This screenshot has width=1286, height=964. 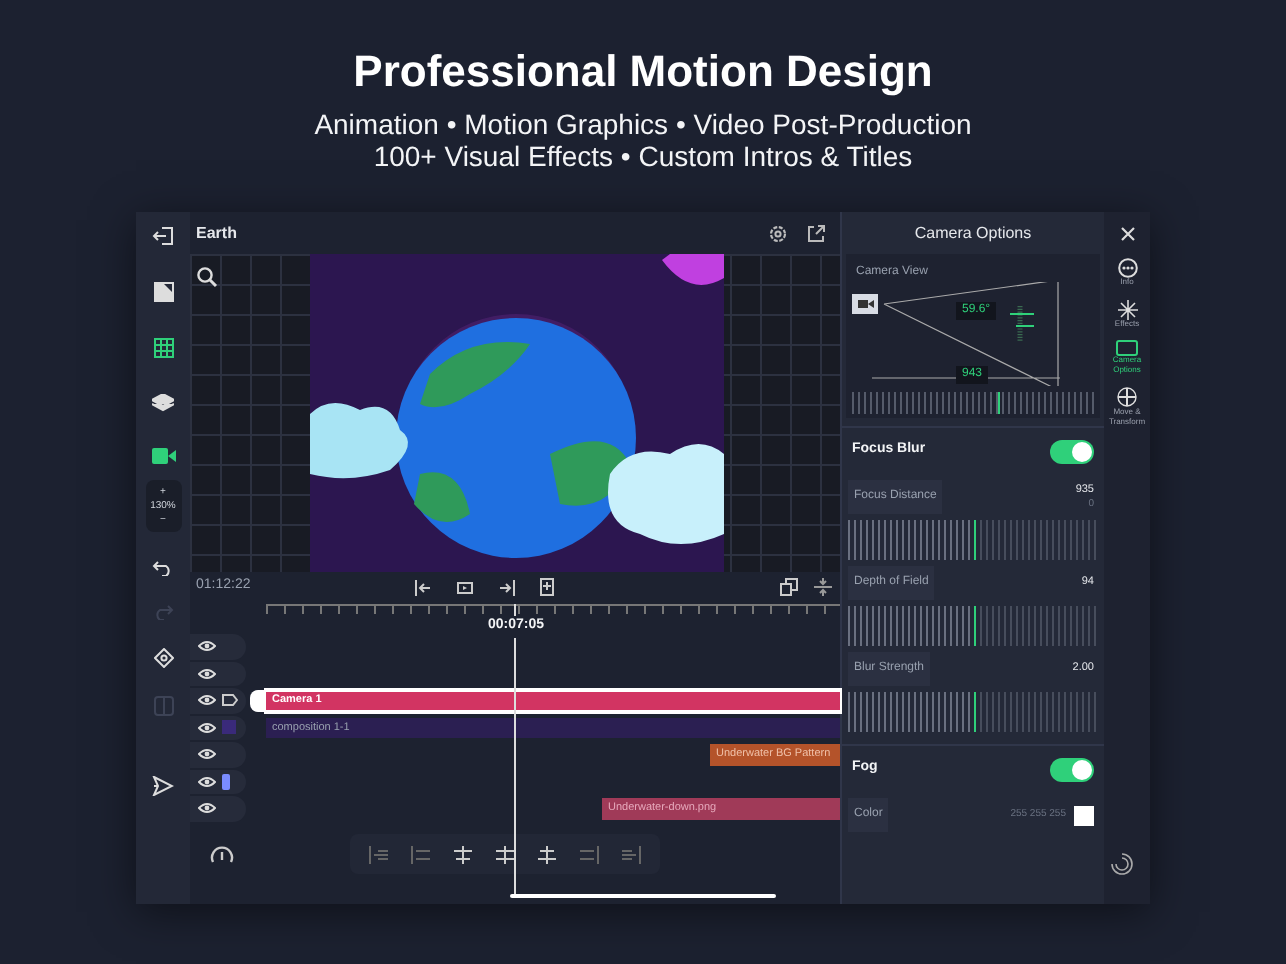 What do you see at coordinates (163, 403) in the screenshot?
I see `layers-icon` at bounding box center [163, 403].